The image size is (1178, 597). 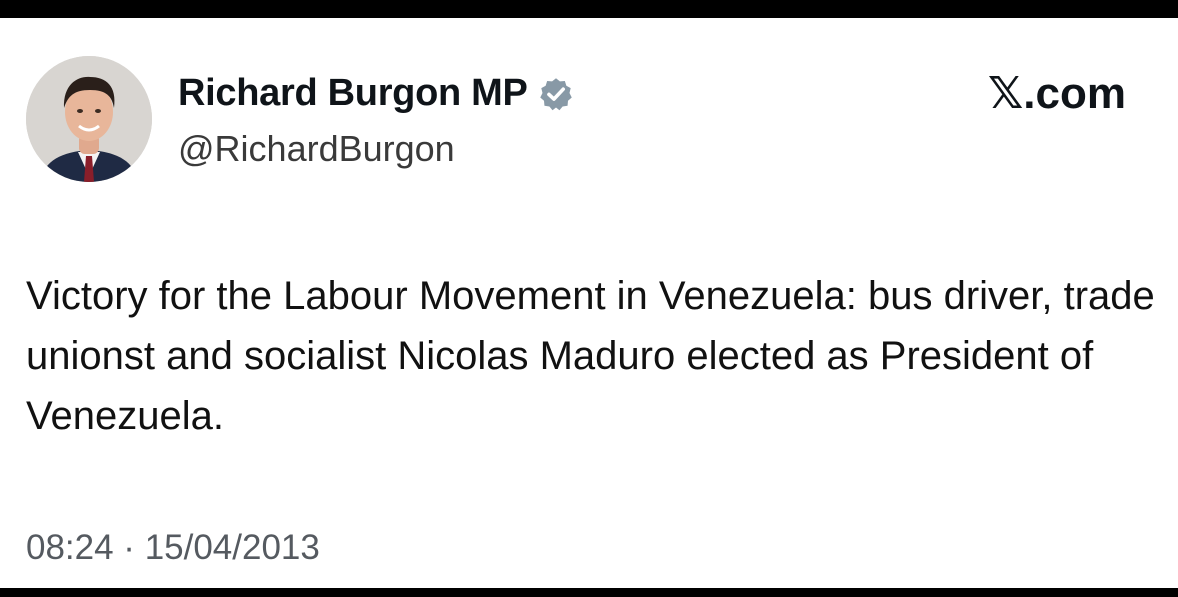 I want to click on author-row: Richard Burgon MP, so click(x=376, y=93).